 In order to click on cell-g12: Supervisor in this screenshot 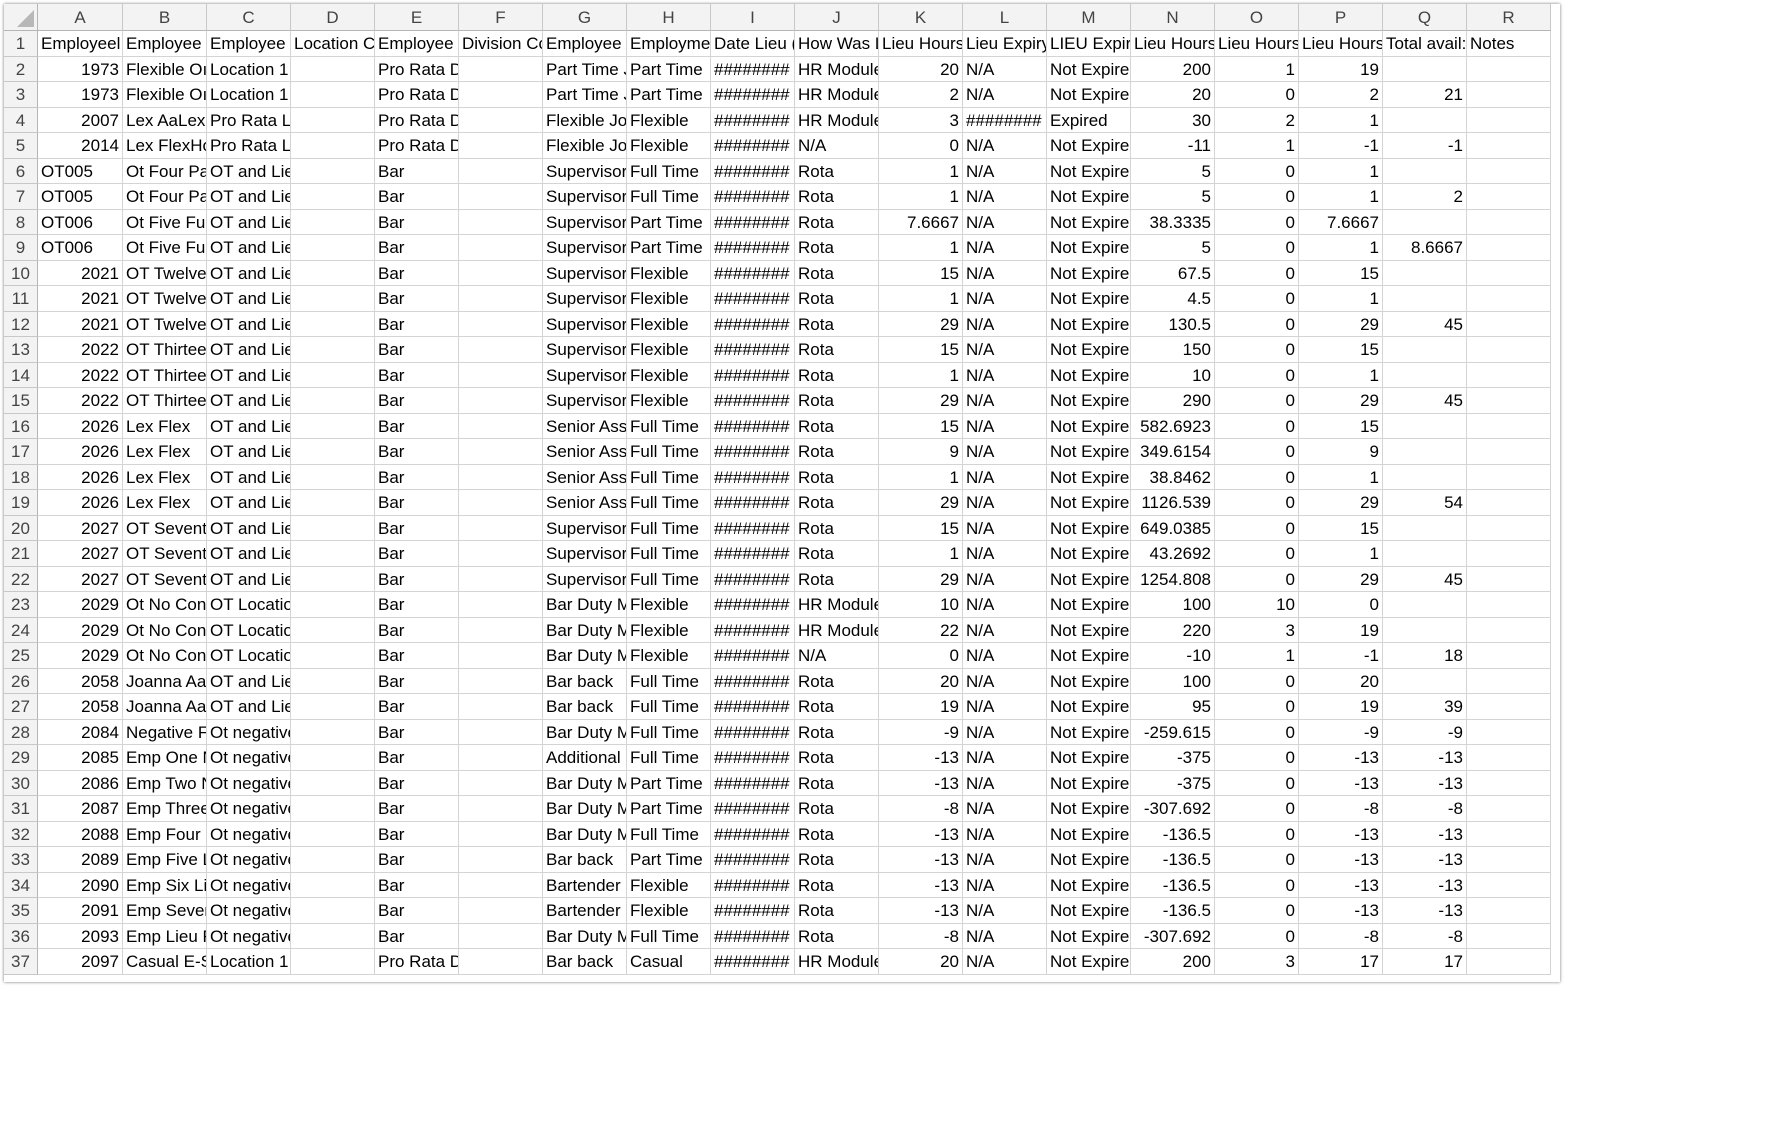, I will do `click(585, 324)`.